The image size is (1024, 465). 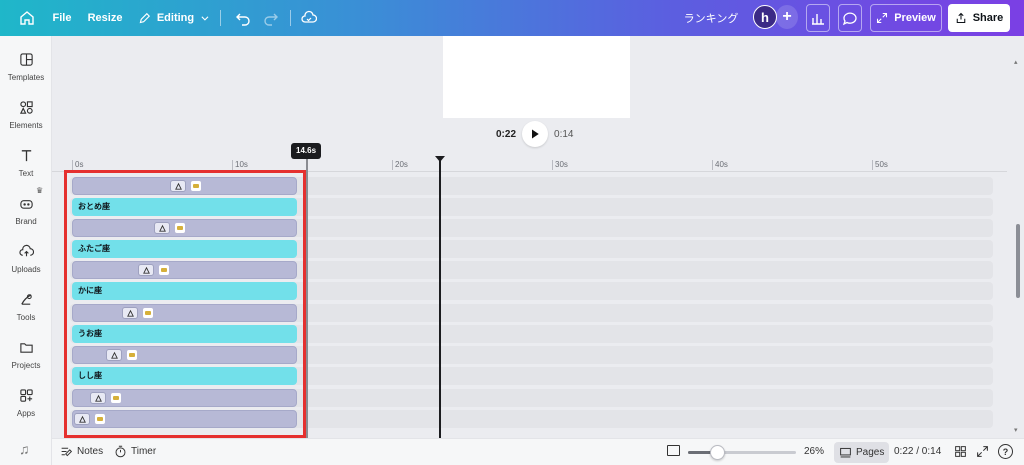 I want to click on ruler-tick: 20s, so click(x=400, y=165).